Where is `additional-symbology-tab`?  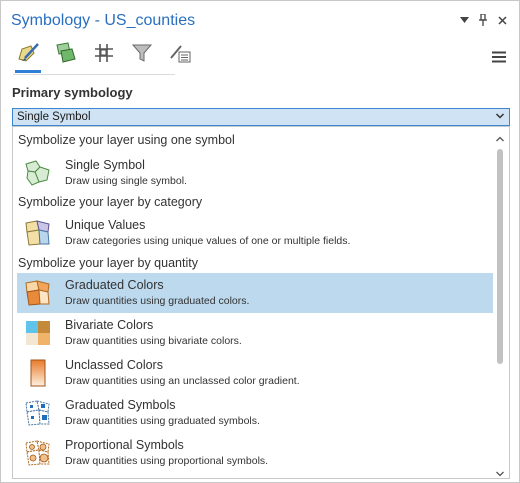
additional-symbology-tab is located at coordinates (180, 55).